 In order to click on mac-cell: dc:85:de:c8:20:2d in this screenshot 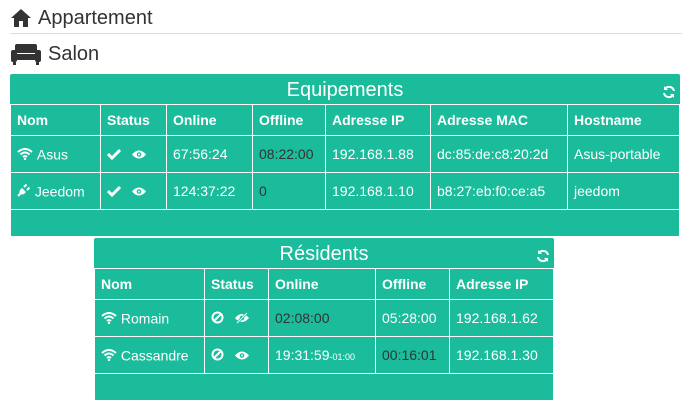, I will do `click(499, 154)`.